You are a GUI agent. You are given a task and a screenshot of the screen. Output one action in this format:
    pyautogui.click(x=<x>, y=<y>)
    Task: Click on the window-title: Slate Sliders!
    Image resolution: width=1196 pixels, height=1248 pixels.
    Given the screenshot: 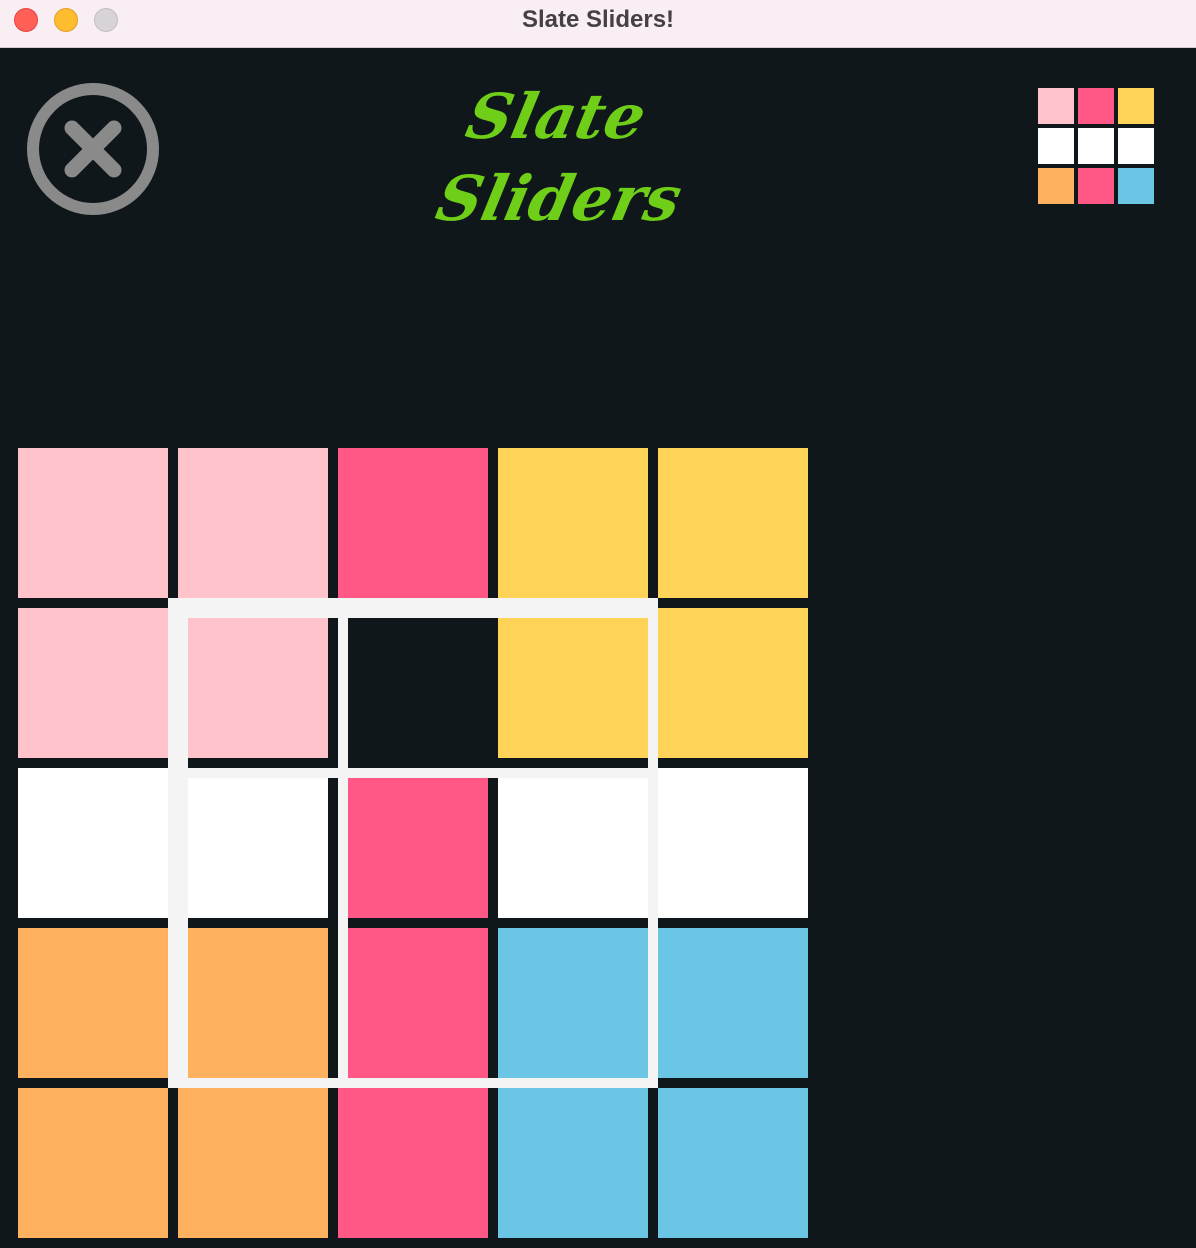 What is the action you would take?
    pyautogui.click(x=598, y=19)
    